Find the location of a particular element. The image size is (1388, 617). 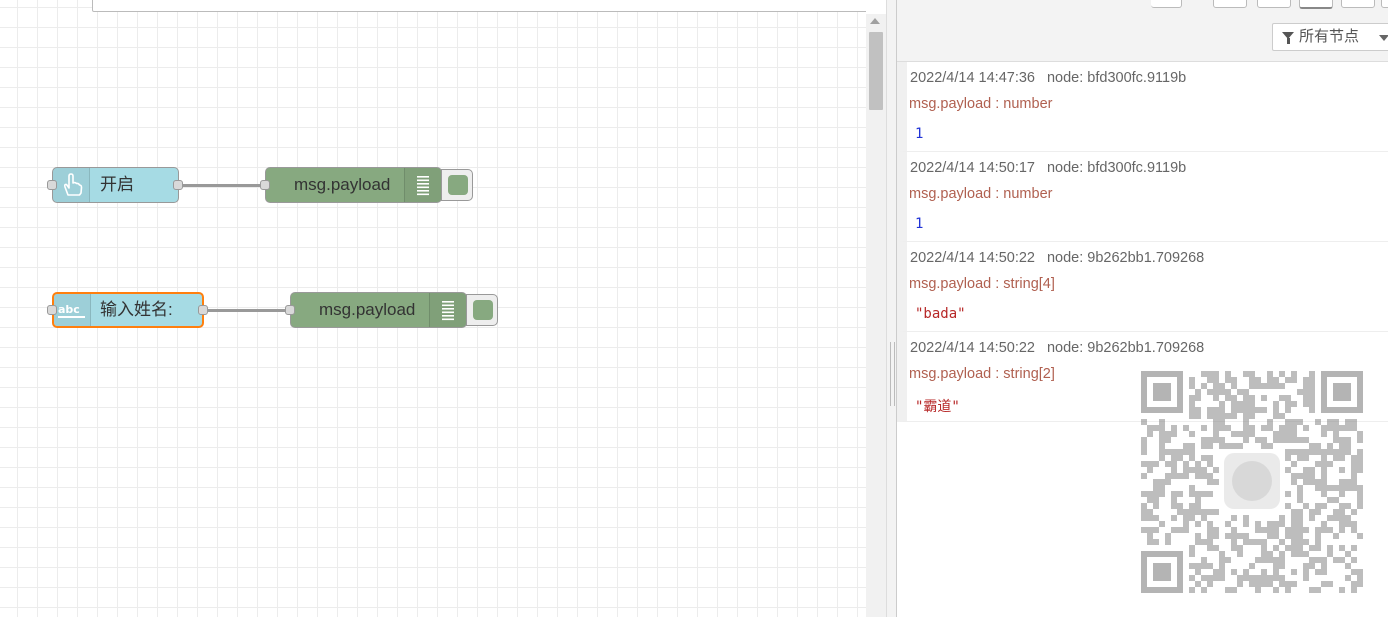

message-value: "霸道" is located at coordinates (937, 406).